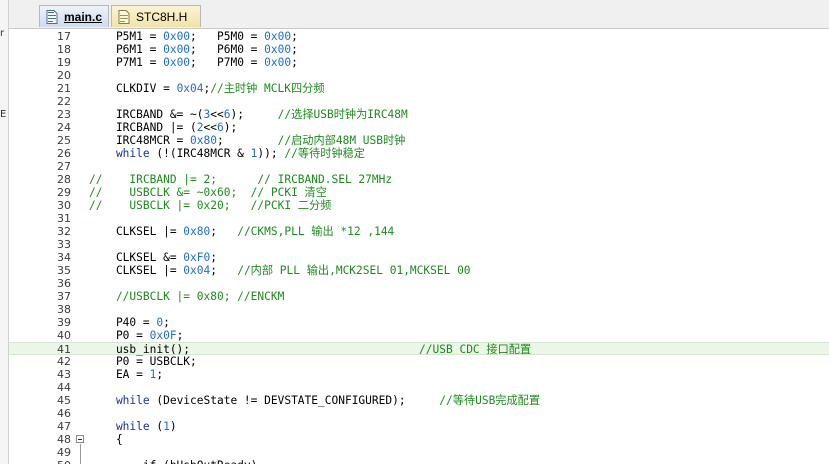 The width and height of the screenshot is (829, 464). What do you see at coordinates (126, 374) in the screenshot?
I see `code-text: EA = 1;` at bounding box center [126, 374].